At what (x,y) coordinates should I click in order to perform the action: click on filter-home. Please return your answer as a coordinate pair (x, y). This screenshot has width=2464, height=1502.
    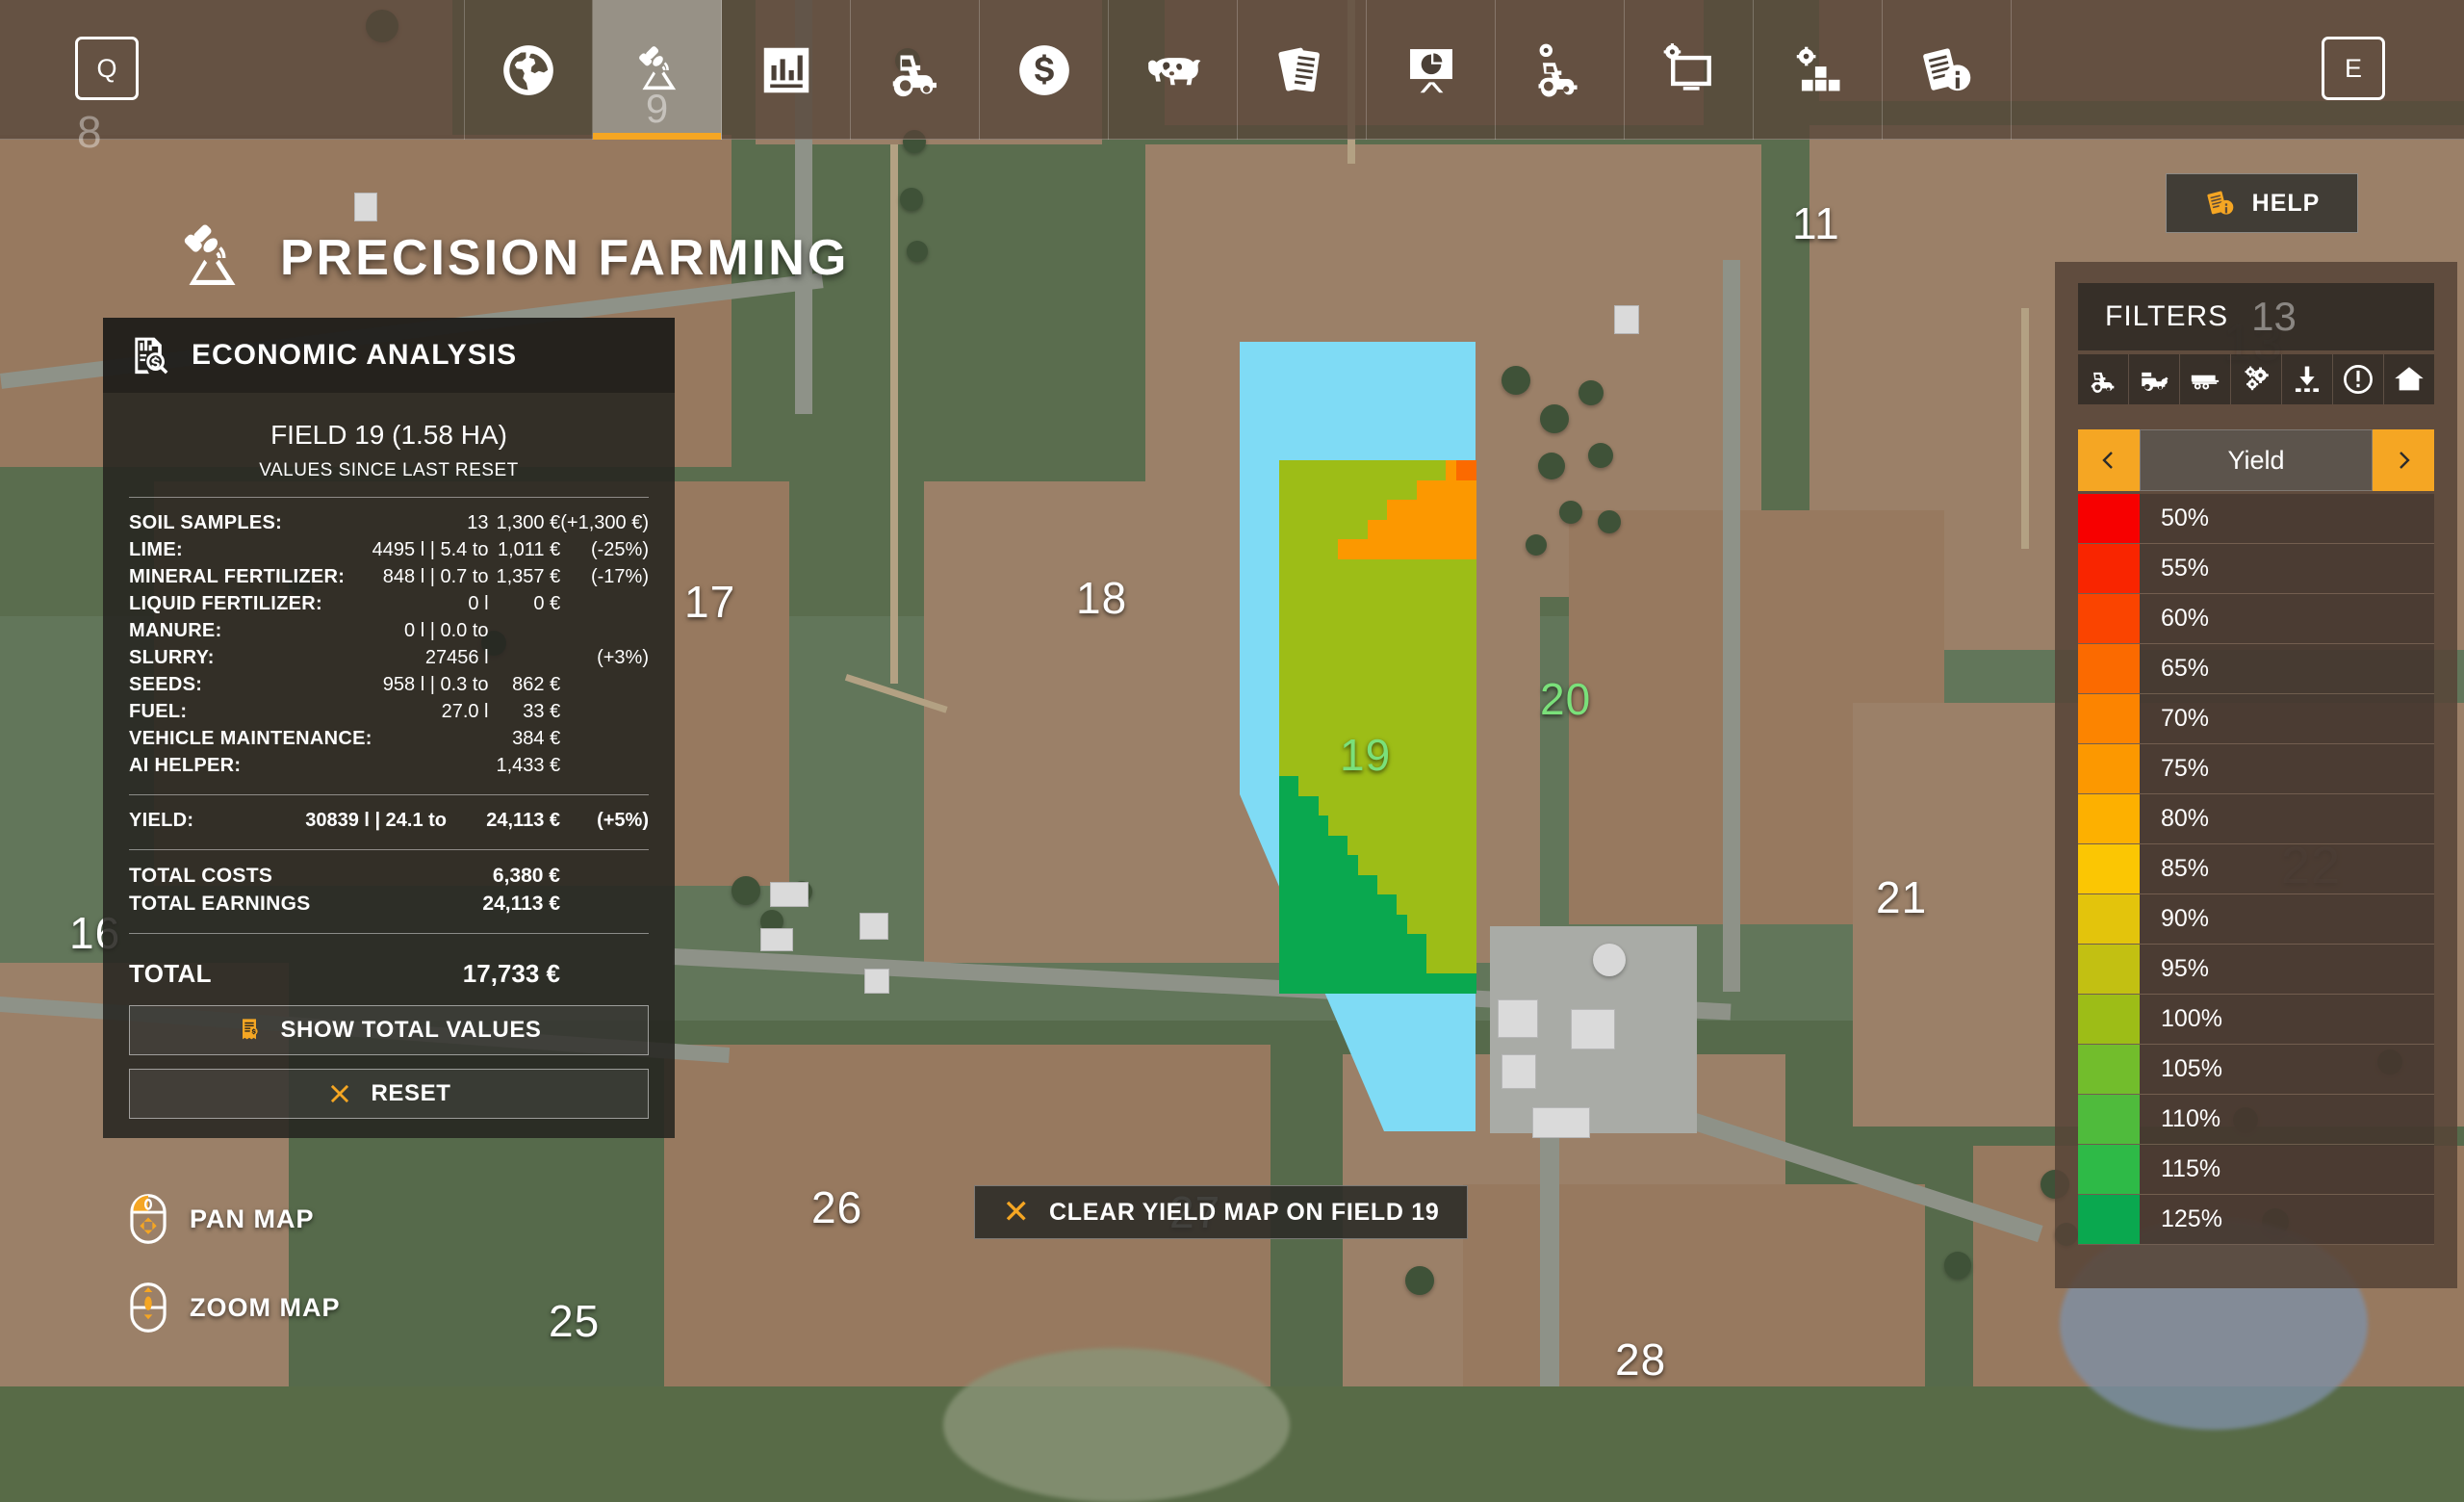
    Looking at the image, I should click on (2409, 379).